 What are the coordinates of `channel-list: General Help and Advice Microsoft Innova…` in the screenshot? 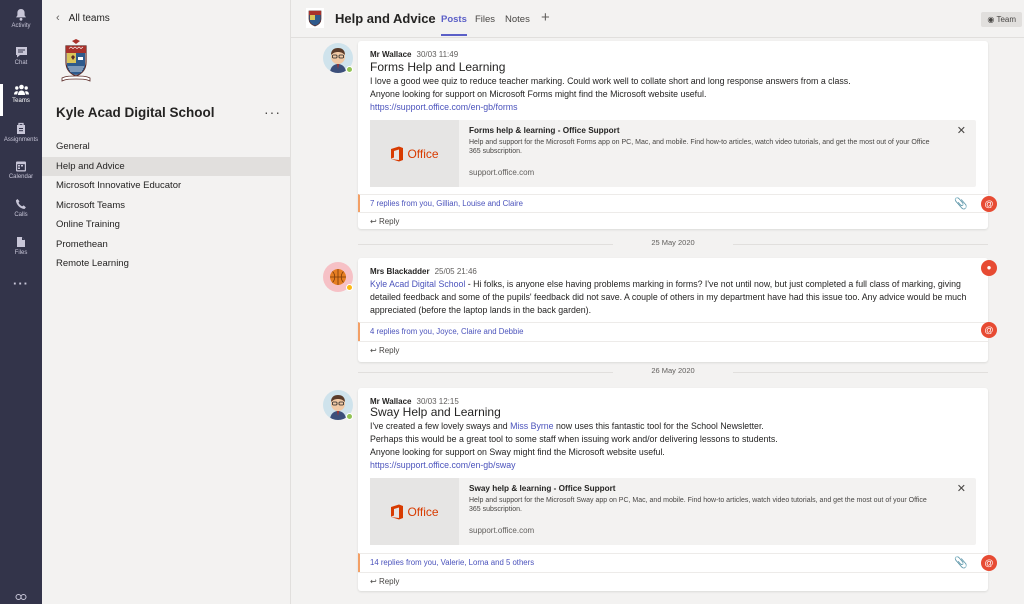 It's located at (166, 205).